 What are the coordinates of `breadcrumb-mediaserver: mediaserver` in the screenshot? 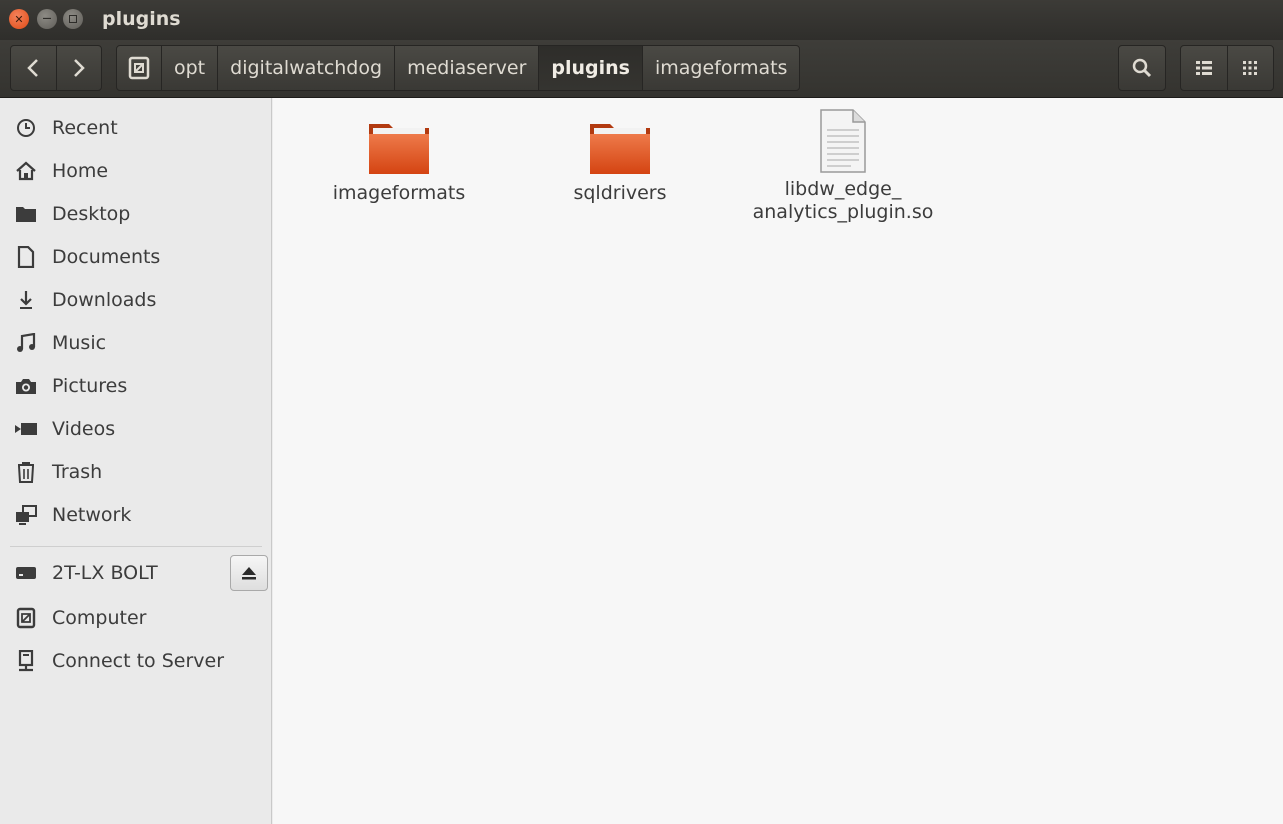 It's located at (467, 68).